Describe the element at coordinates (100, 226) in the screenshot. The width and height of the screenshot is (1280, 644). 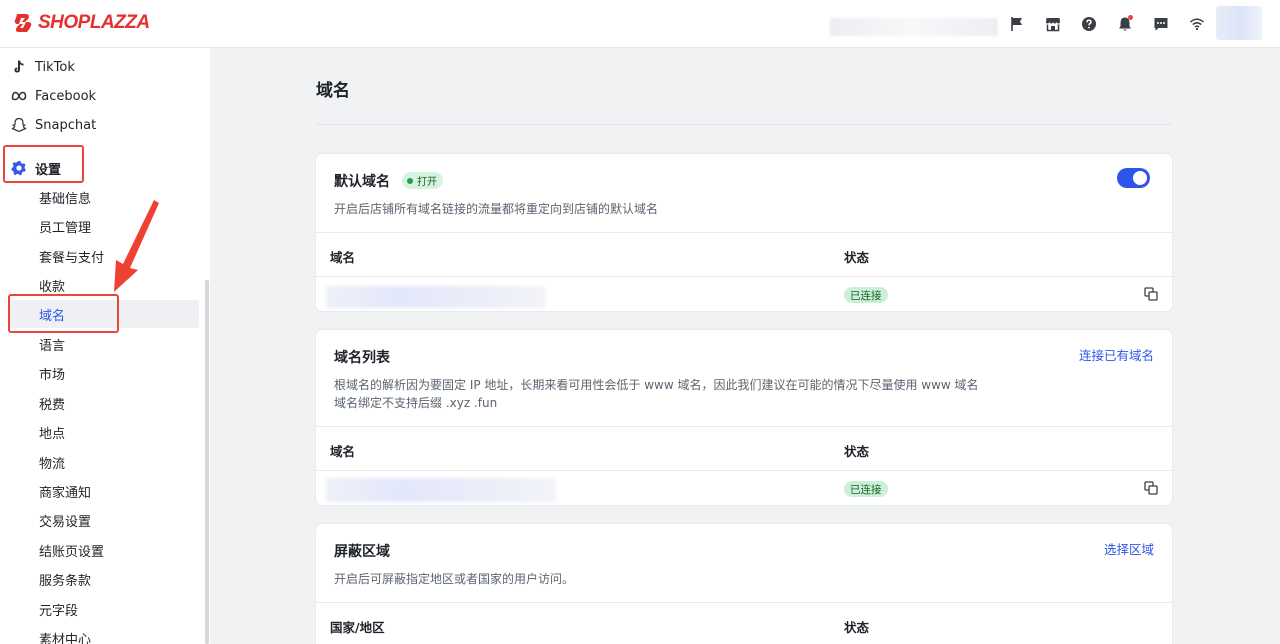
I see `sidebar-sub-item: 员工管理` at that location.